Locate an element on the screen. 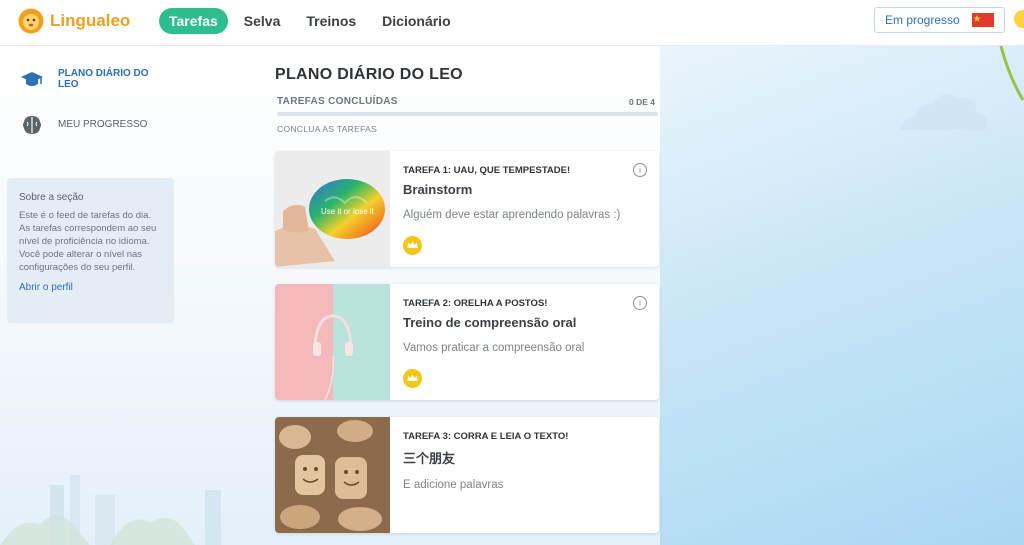 This screenshot has width=1024, height=545. task-tag: TAREFA 3: CORRA E LEIA O TEXTO! is located at coordinates (486, 436).